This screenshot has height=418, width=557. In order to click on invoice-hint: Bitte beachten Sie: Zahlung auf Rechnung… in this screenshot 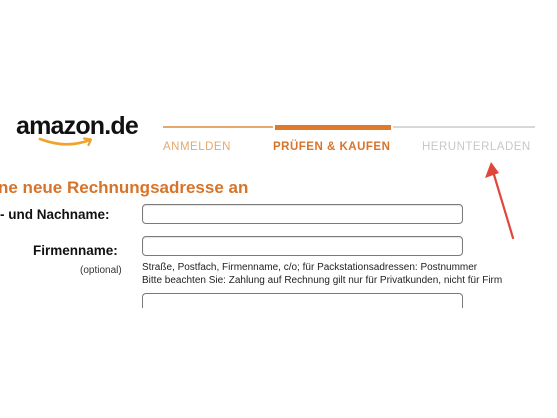, I will do `click(322, 280)`.